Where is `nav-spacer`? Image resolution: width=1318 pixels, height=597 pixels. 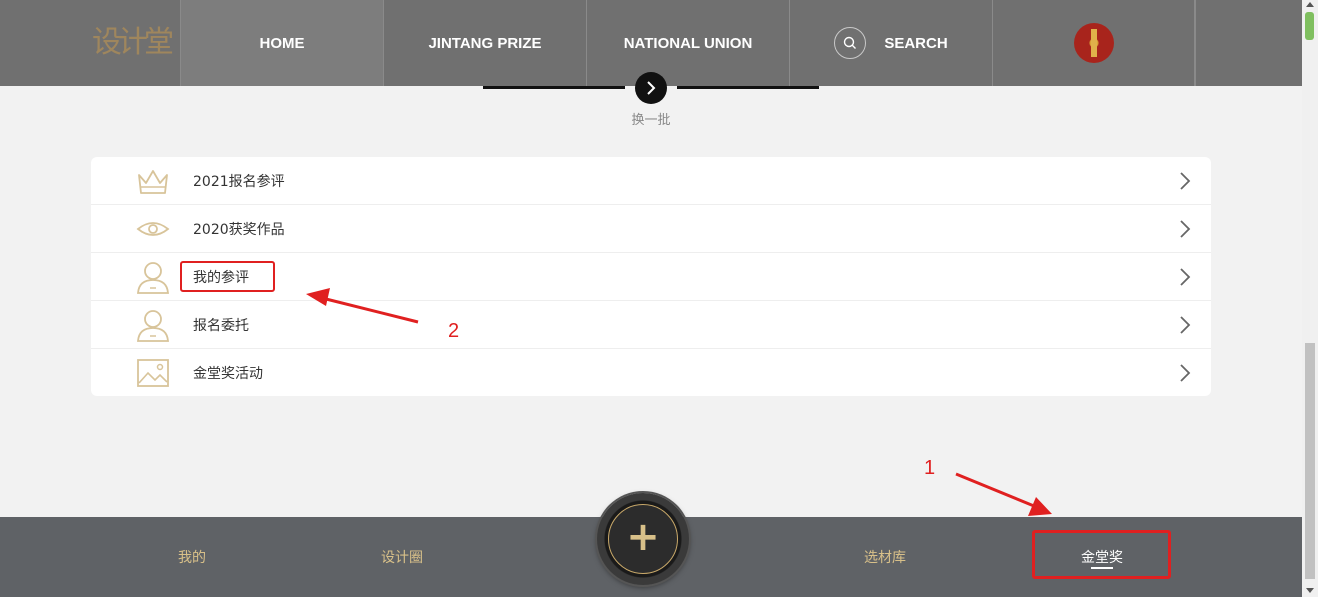 nav-spacer is located at coordinates (1248, 43).